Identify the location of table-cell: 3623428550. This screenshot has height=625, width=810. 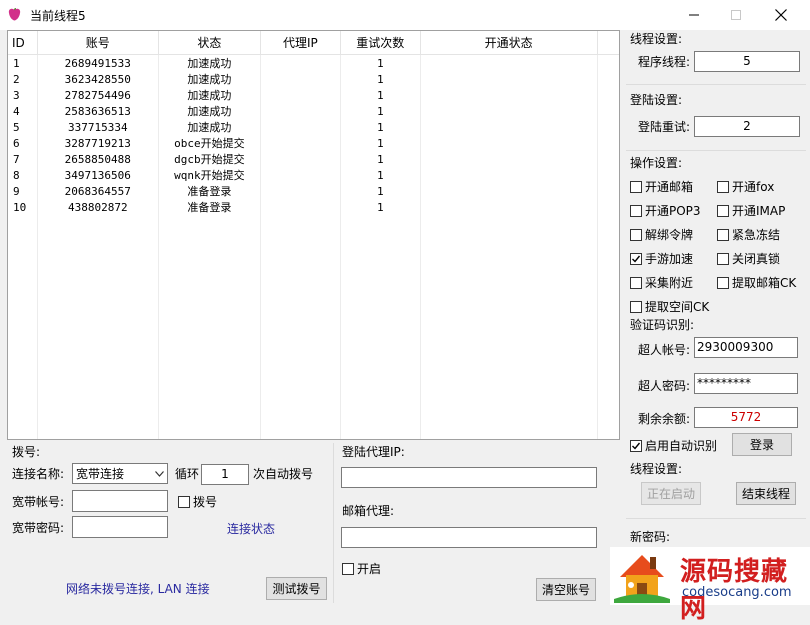
(98, 79).